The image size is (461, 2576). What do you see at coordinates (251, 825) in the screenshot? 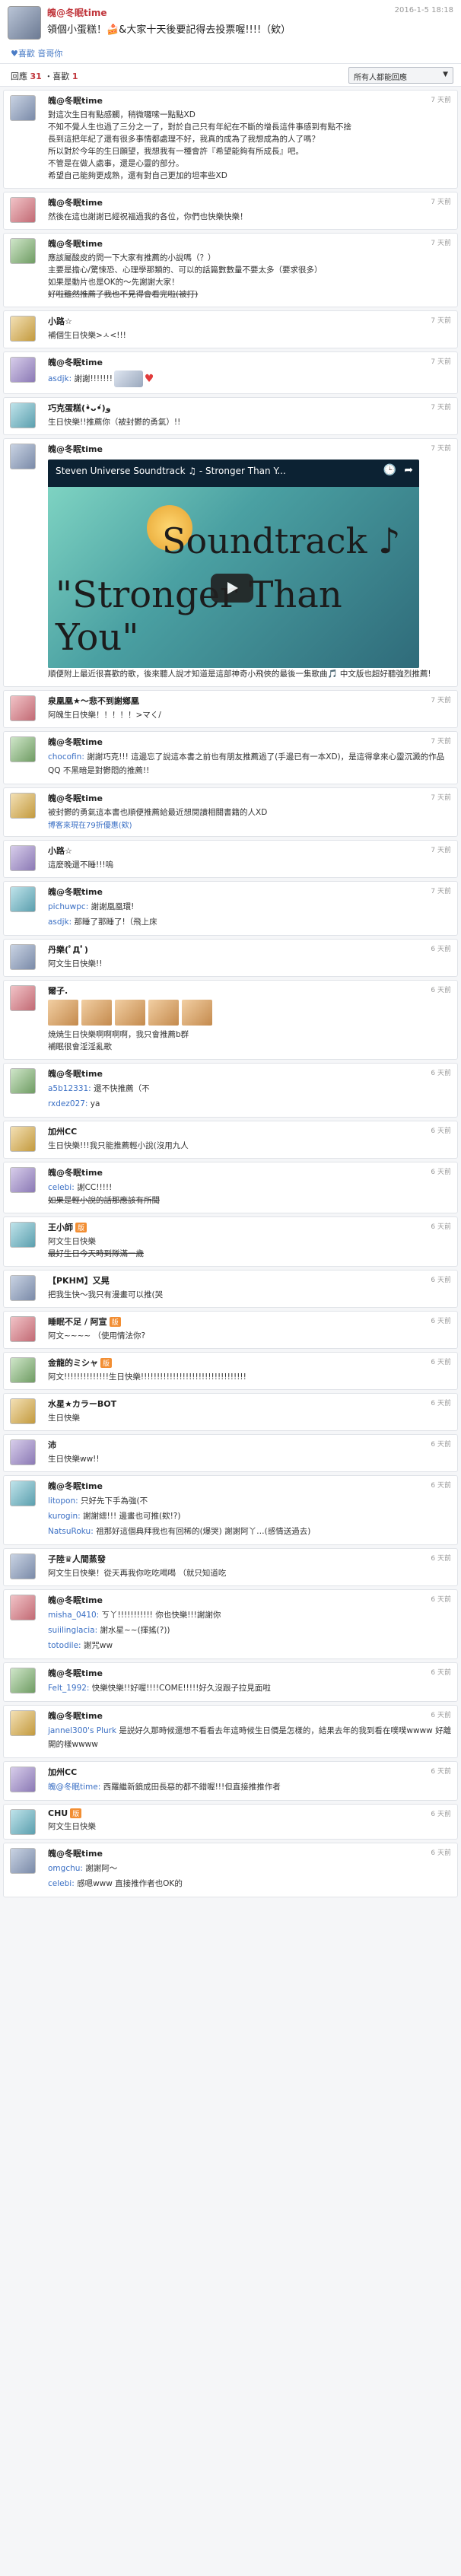
I see `reply-link: 博客來現在79折優惠(欸)` at bounding box center [251, 825].